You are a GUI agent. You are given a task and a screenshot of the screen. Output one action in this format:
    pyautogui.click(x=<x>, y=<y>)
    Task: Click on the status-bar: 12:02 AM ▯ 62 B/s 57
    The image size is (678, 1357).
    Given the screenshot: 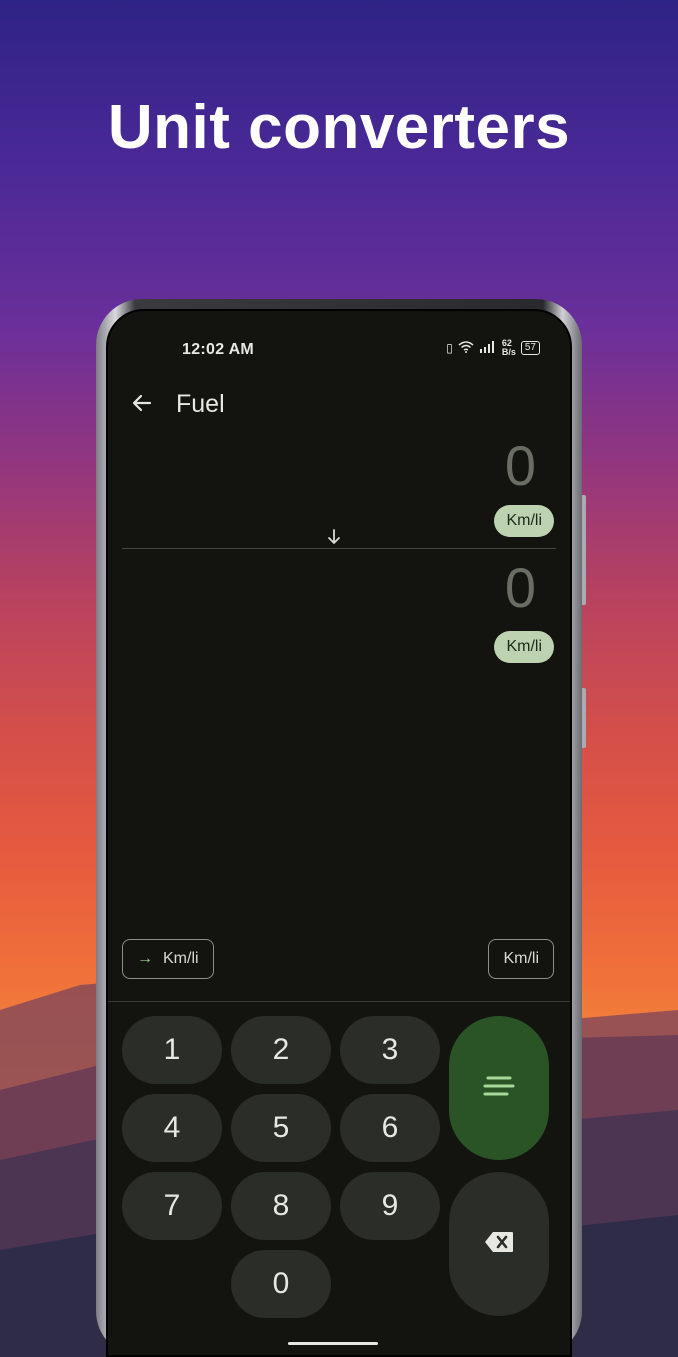 What is the action you would take?
    pyautogui.click(x=339, y=343)
    